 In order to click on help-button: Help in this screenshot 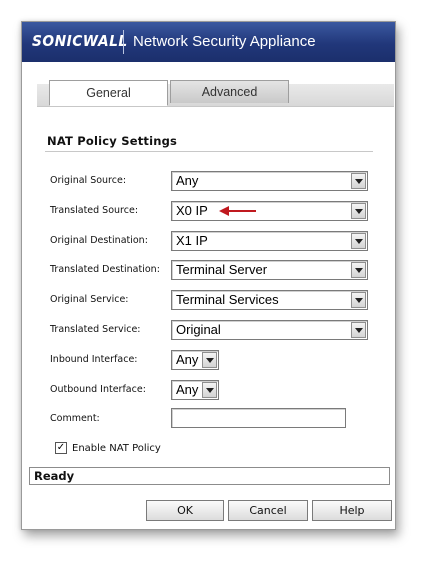, I will do `click(352, 510)`.